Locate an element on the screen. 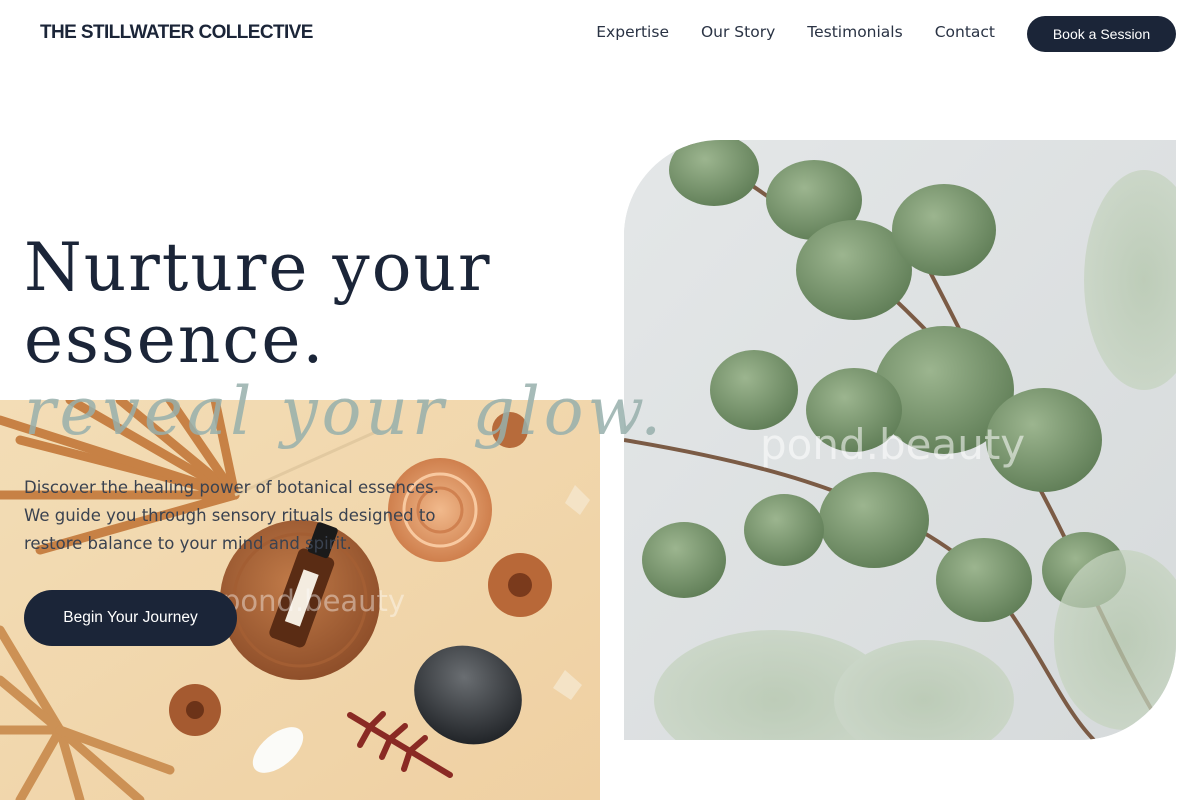  hero-title-line-1: Nurture your is located at coordinates (258, 267).